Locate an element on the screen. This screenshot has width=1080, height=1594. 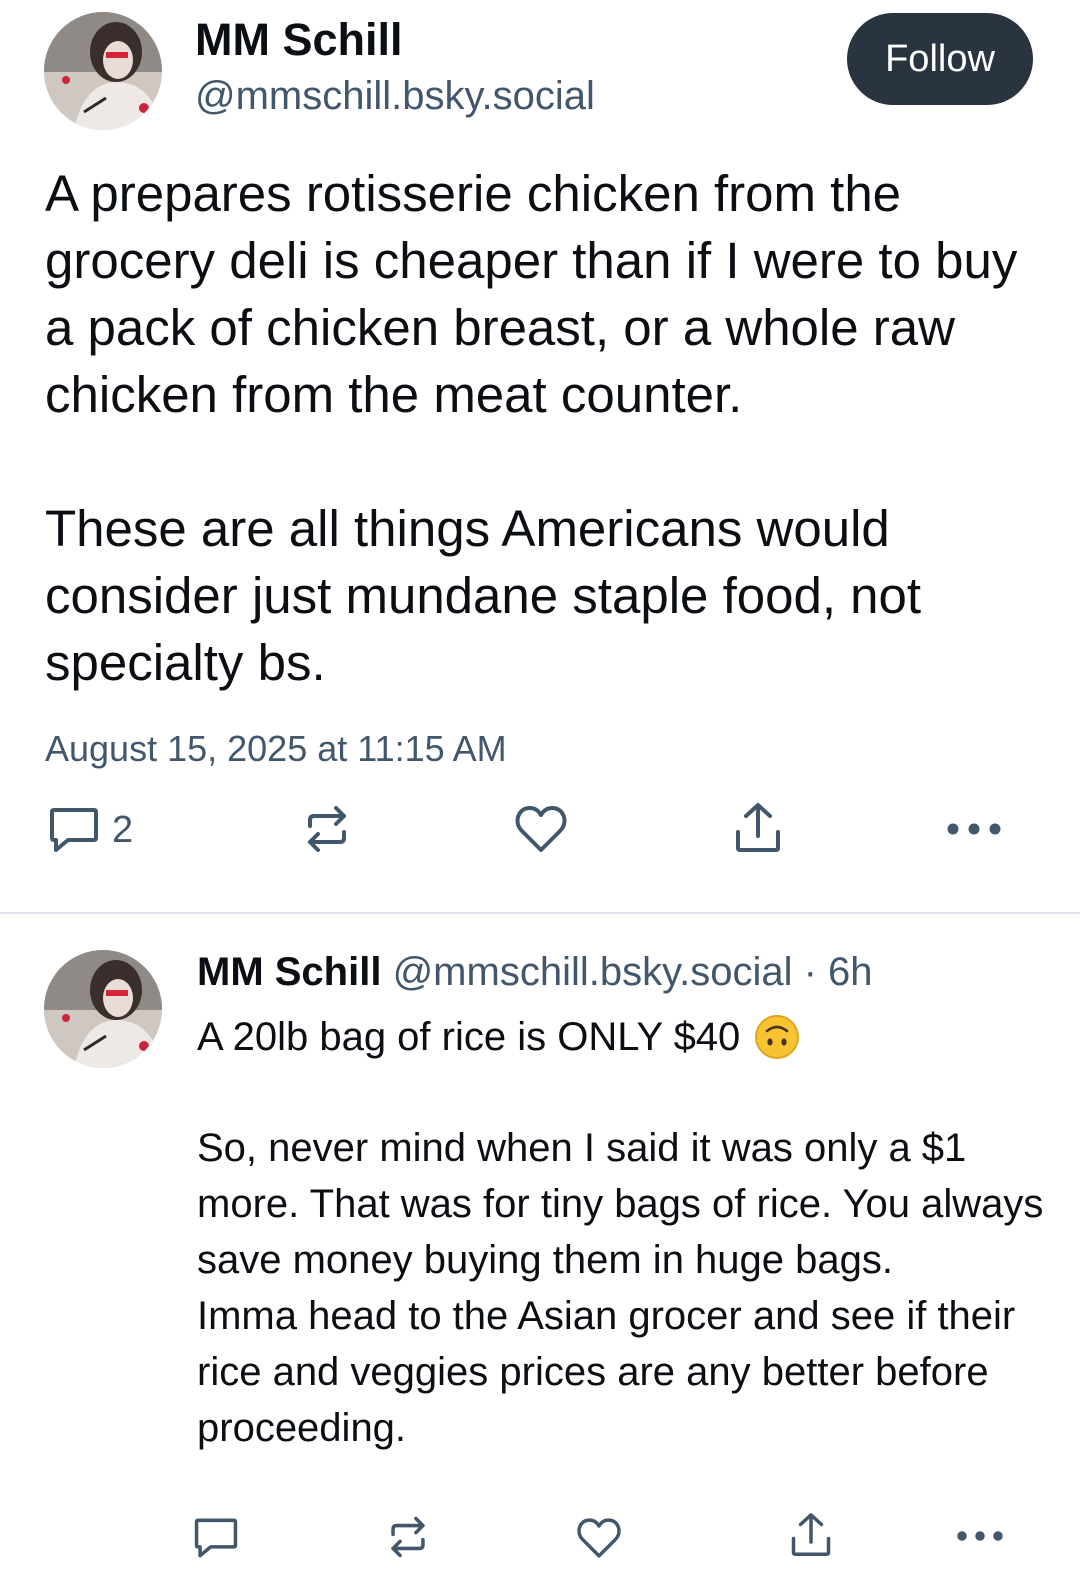
reply-header: MM Schill @mmschill.bsky.social · 6h is located at coordinates (535, 972).